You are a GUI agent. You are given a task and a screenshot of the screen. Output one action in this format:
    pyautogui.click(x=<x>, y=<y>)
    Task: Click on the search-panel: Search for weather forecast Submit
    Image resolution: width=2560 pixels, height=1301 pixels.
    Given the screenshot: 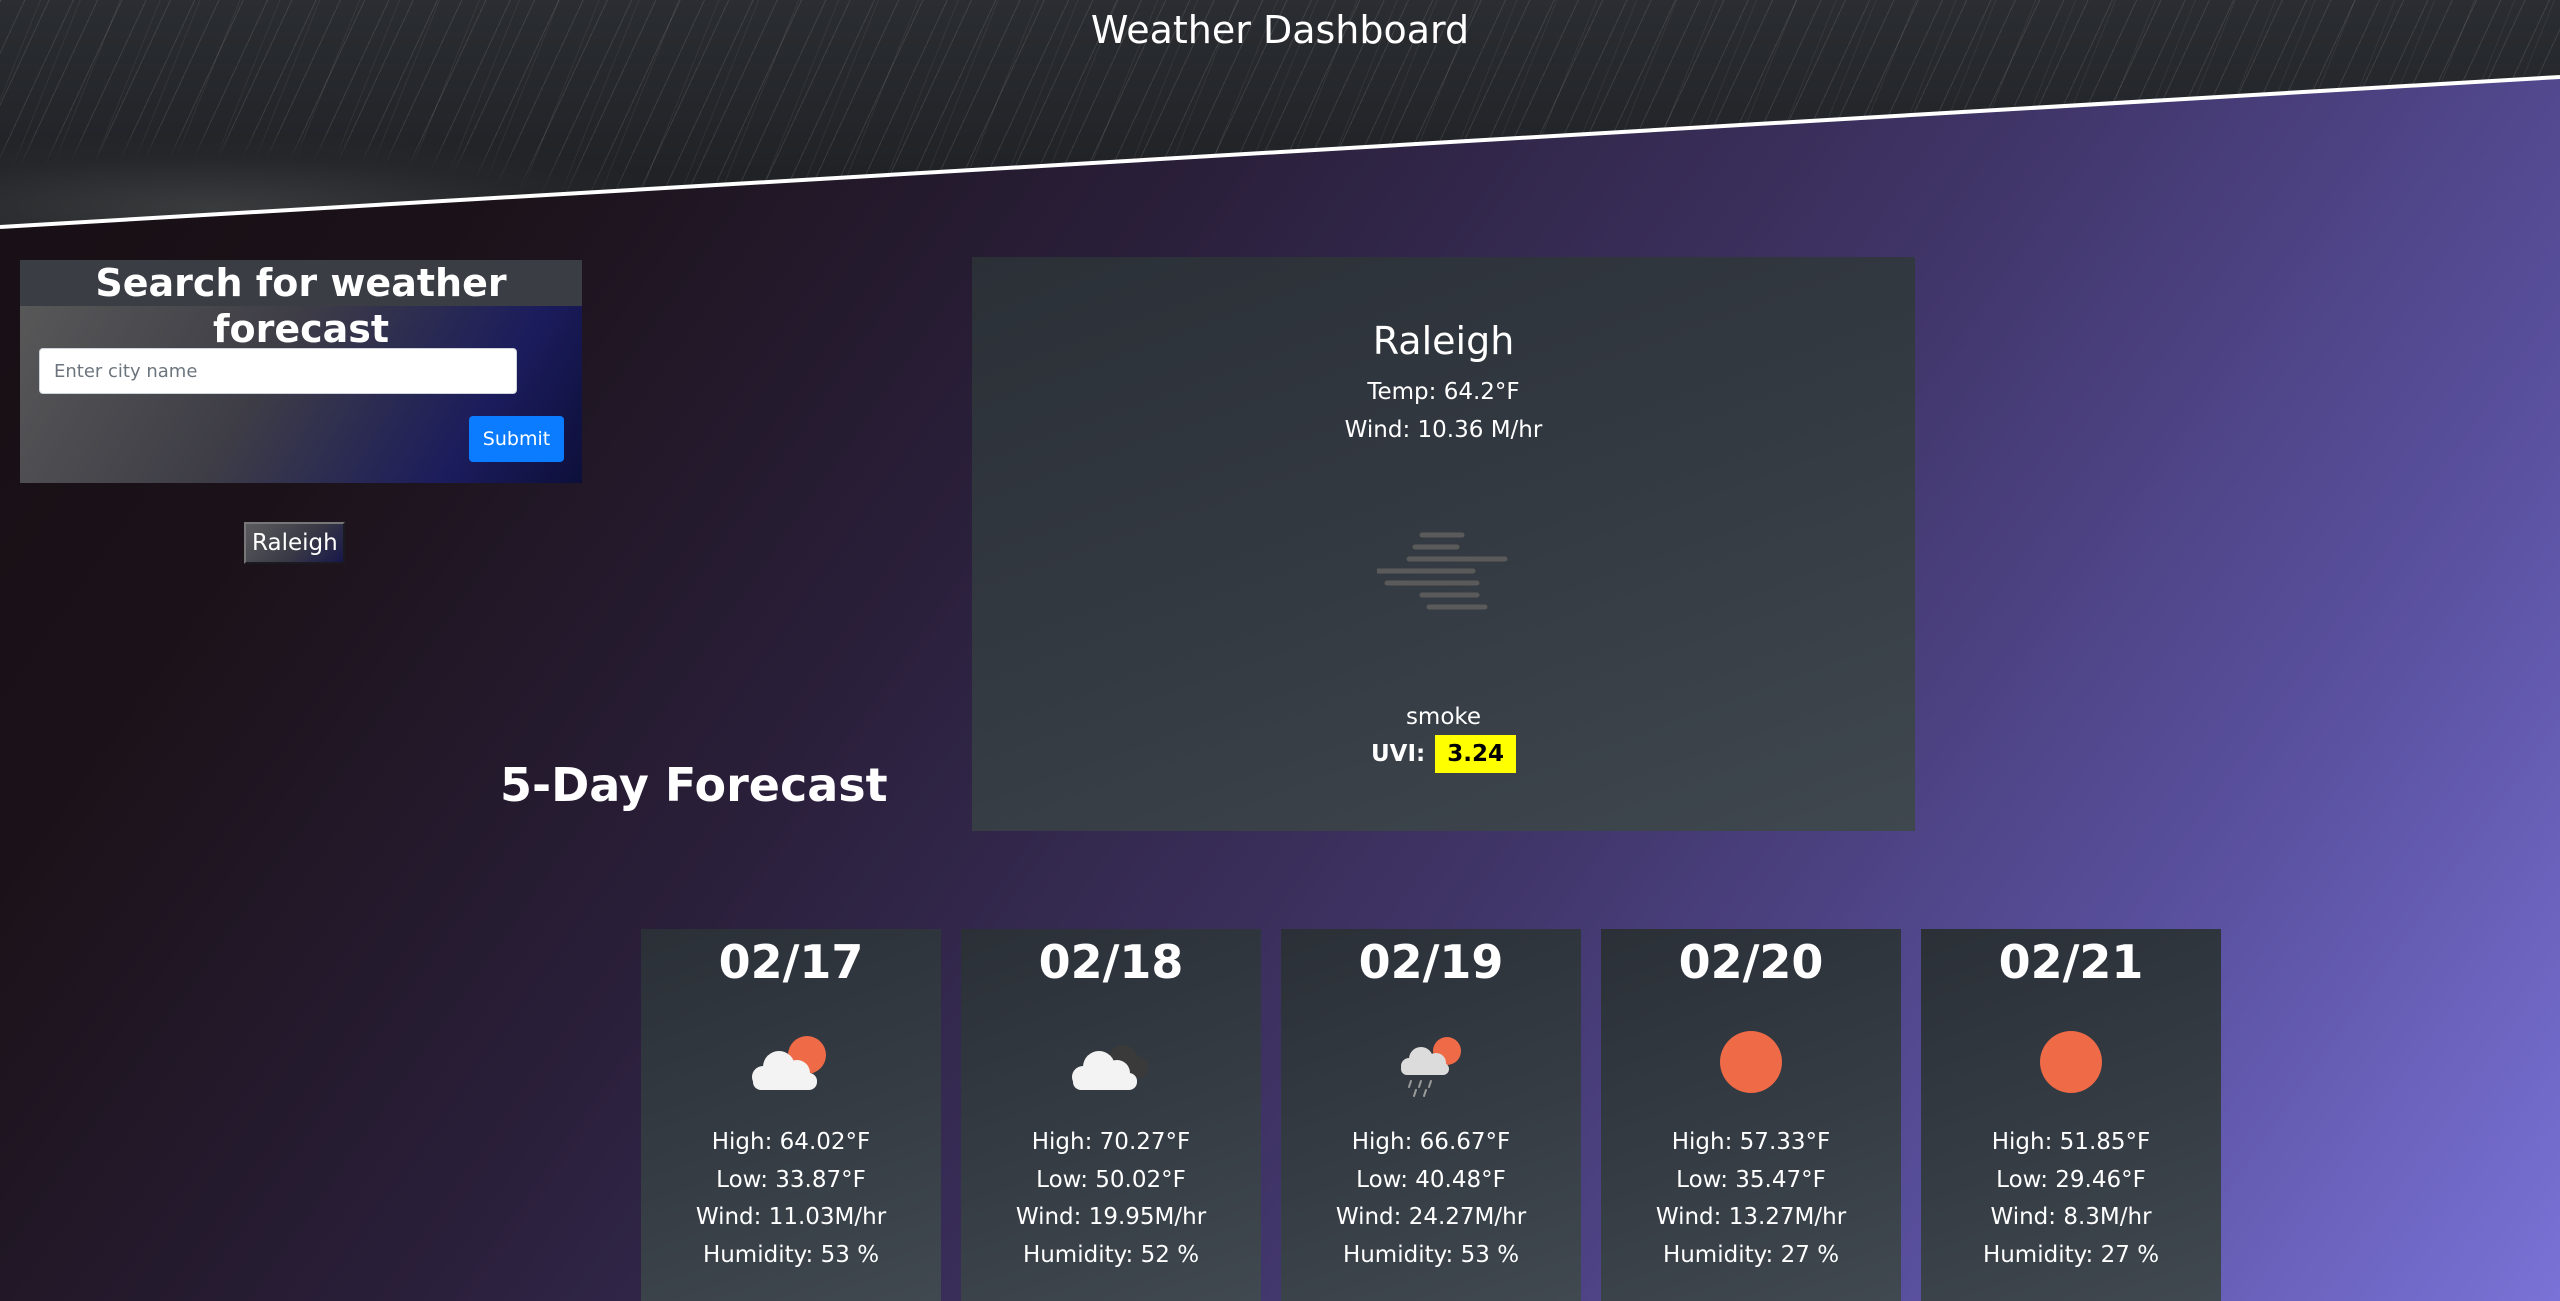 What is the action you would take?
    pyautogui.click(x=301, y=371)
    